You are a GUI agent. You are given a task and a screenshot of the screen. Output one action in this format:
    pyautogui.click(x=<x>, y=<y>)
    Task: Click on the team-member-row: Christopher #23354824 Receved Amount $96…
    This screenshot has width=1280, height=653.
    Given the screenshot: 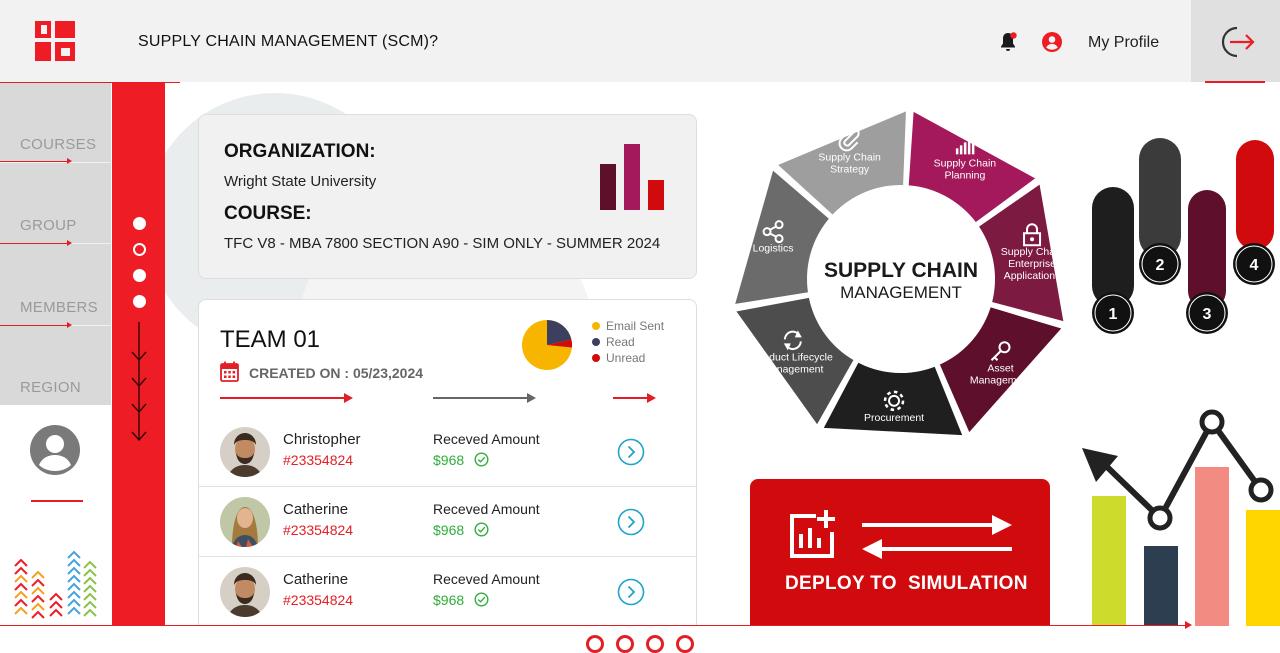 What is the action you would take?
    pyautogui.click(x=447, y=452)
    